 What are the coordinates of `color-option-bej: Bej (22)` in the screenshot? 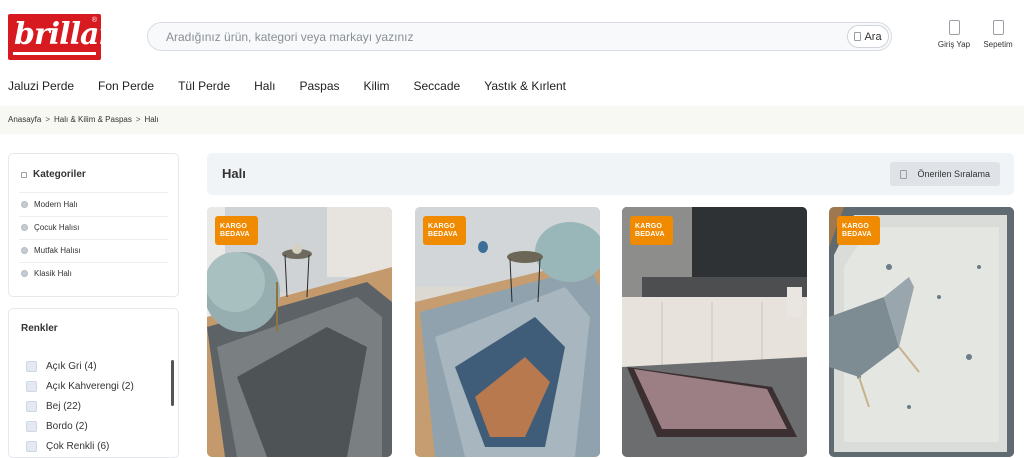 It's located at (96, 406).